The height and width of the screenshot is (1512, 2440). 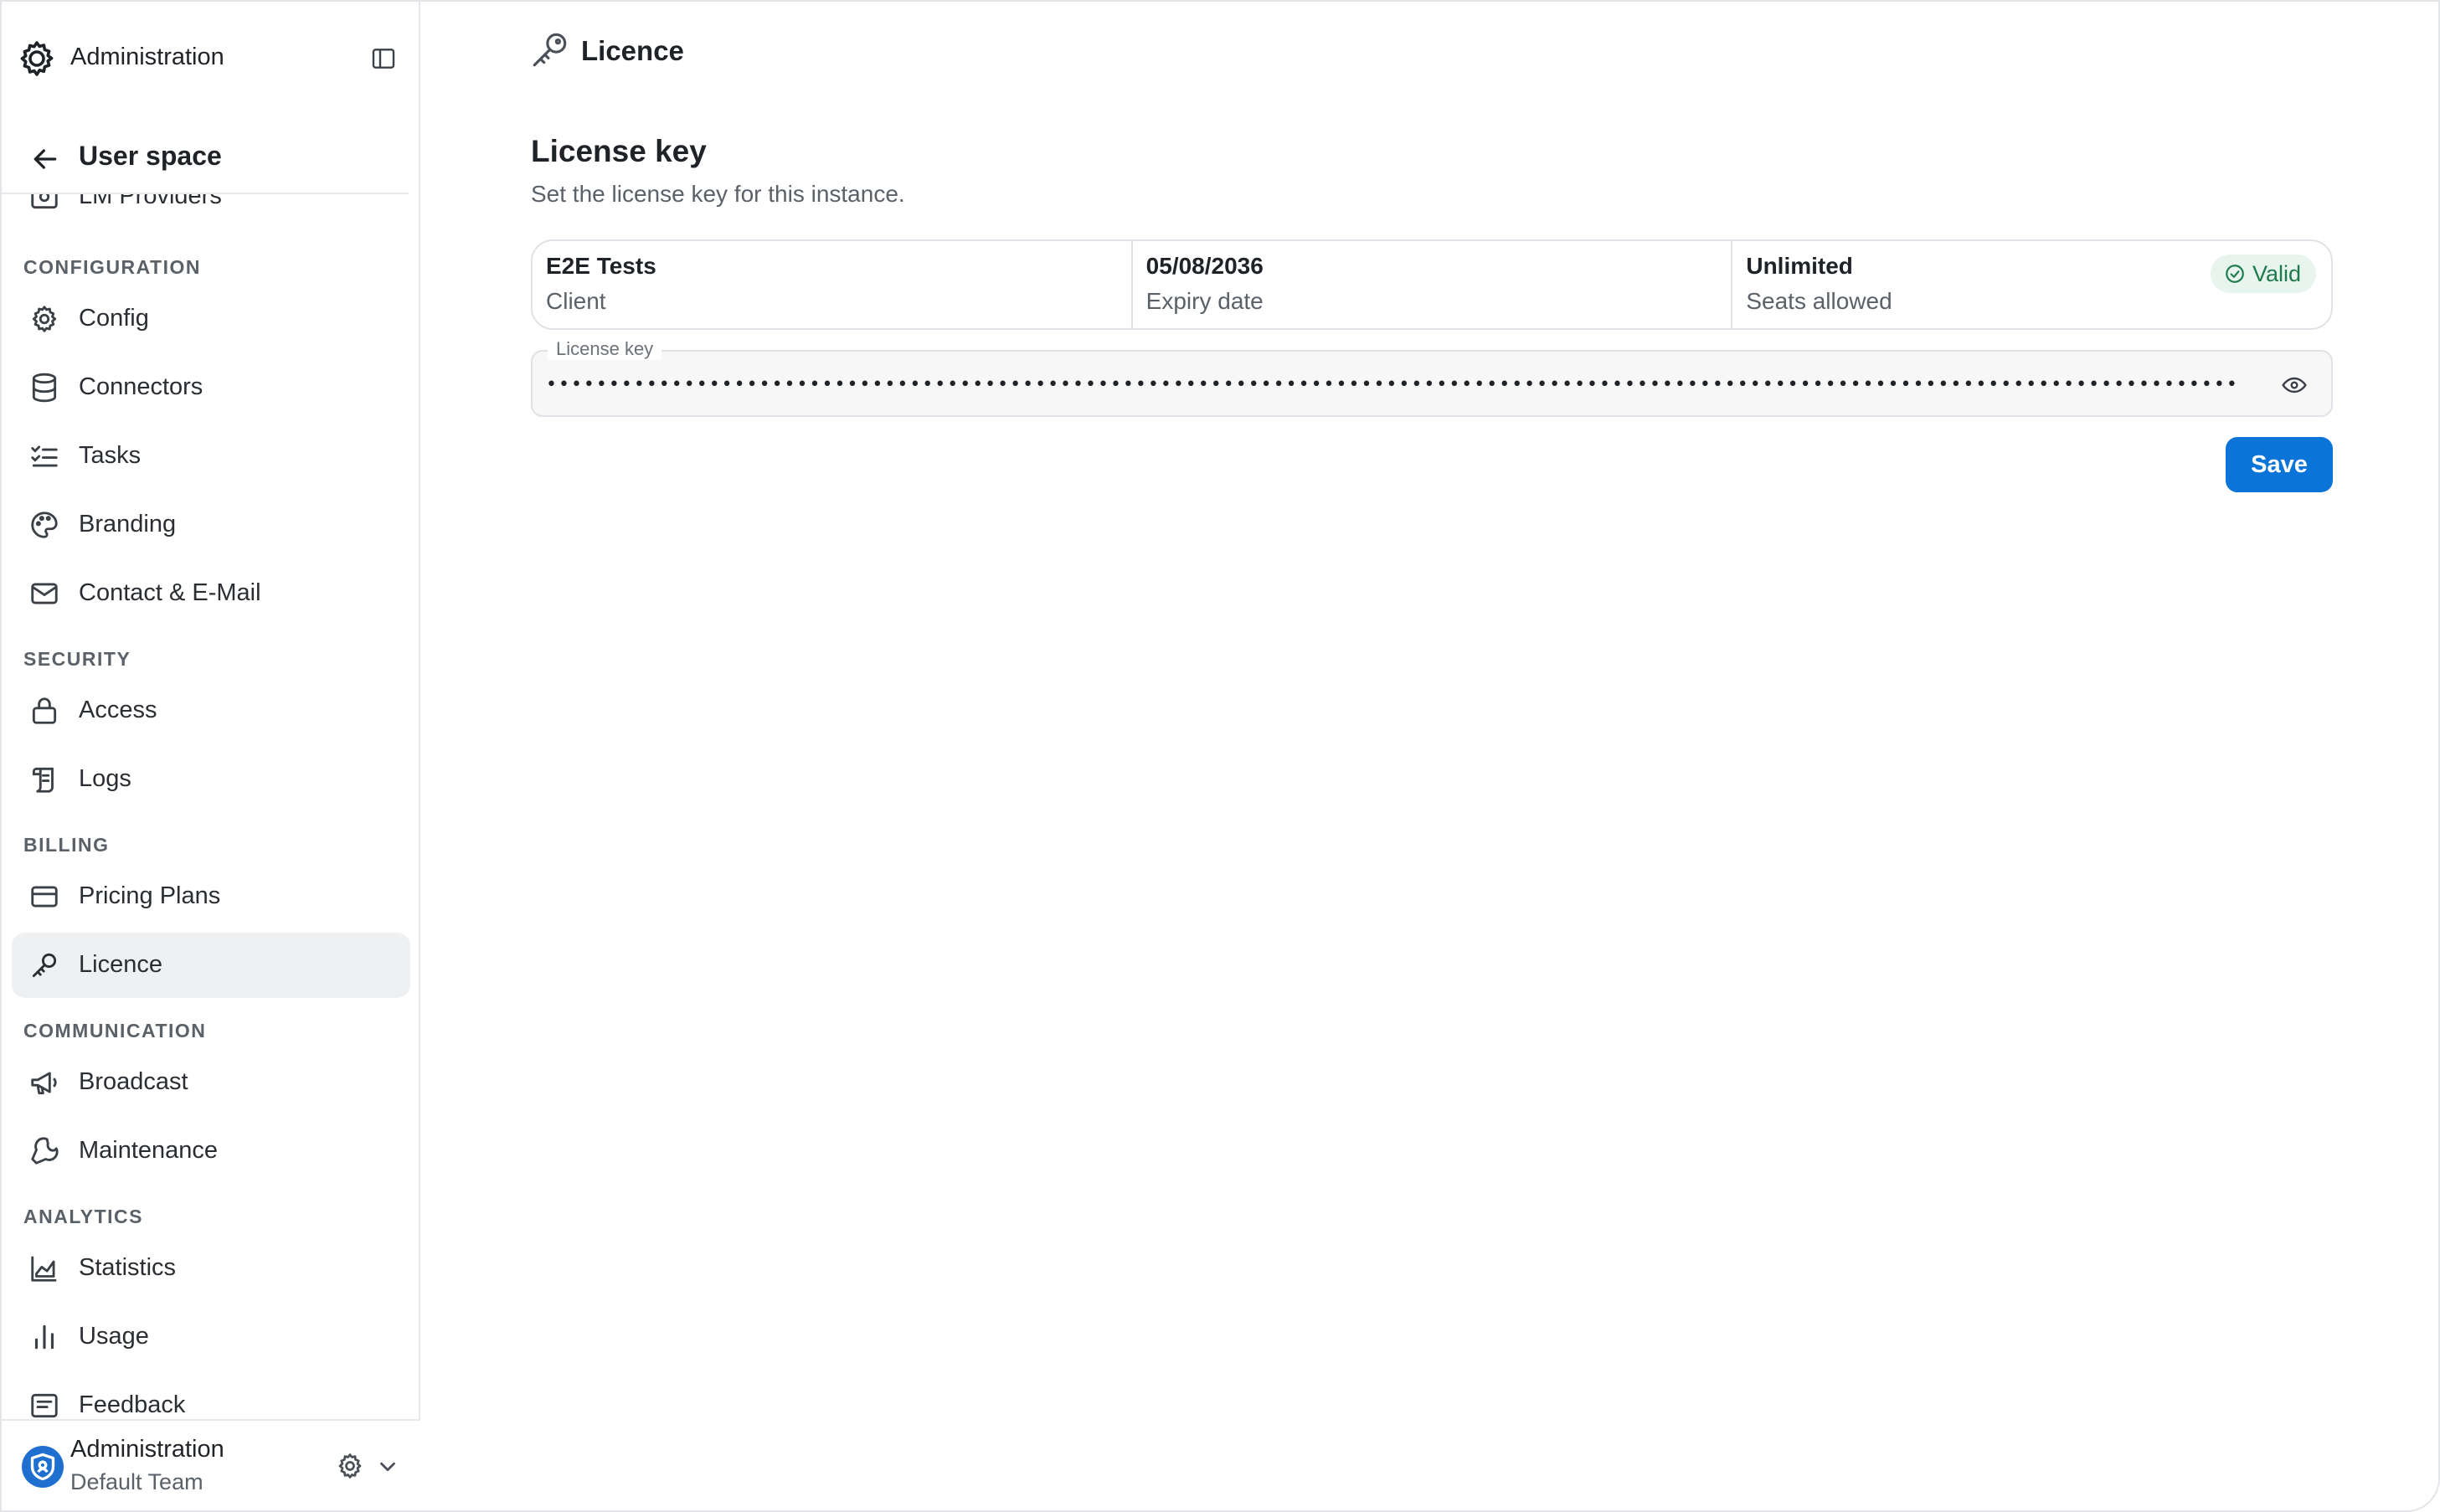 I want to click on sidebar-item-label: Broadcast, so click(x=133, y=1082).